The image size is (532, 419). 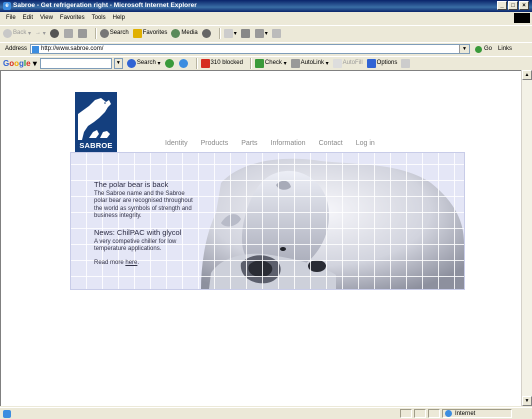 I want to click on google-logo-letter: e, so click(x=28, y=63).